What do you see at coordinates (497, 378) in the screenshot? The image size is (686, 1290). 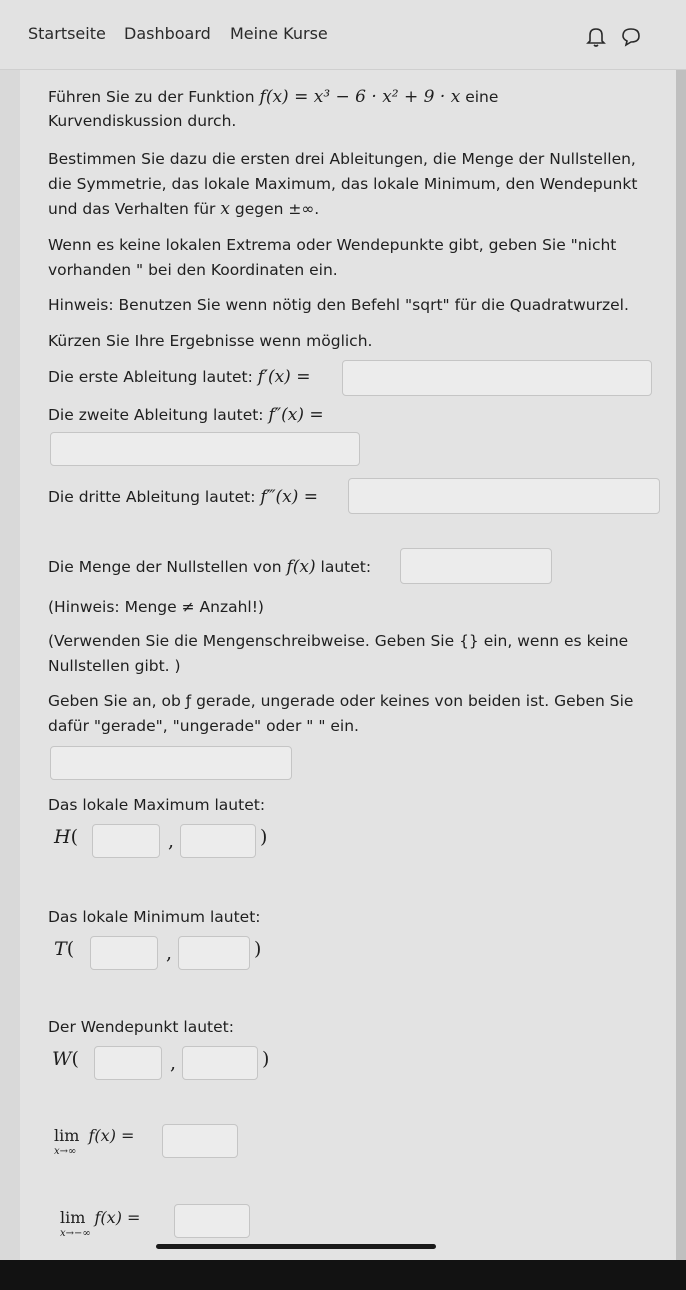 I see `first-derivative-input` at bounding box center [497, 378].